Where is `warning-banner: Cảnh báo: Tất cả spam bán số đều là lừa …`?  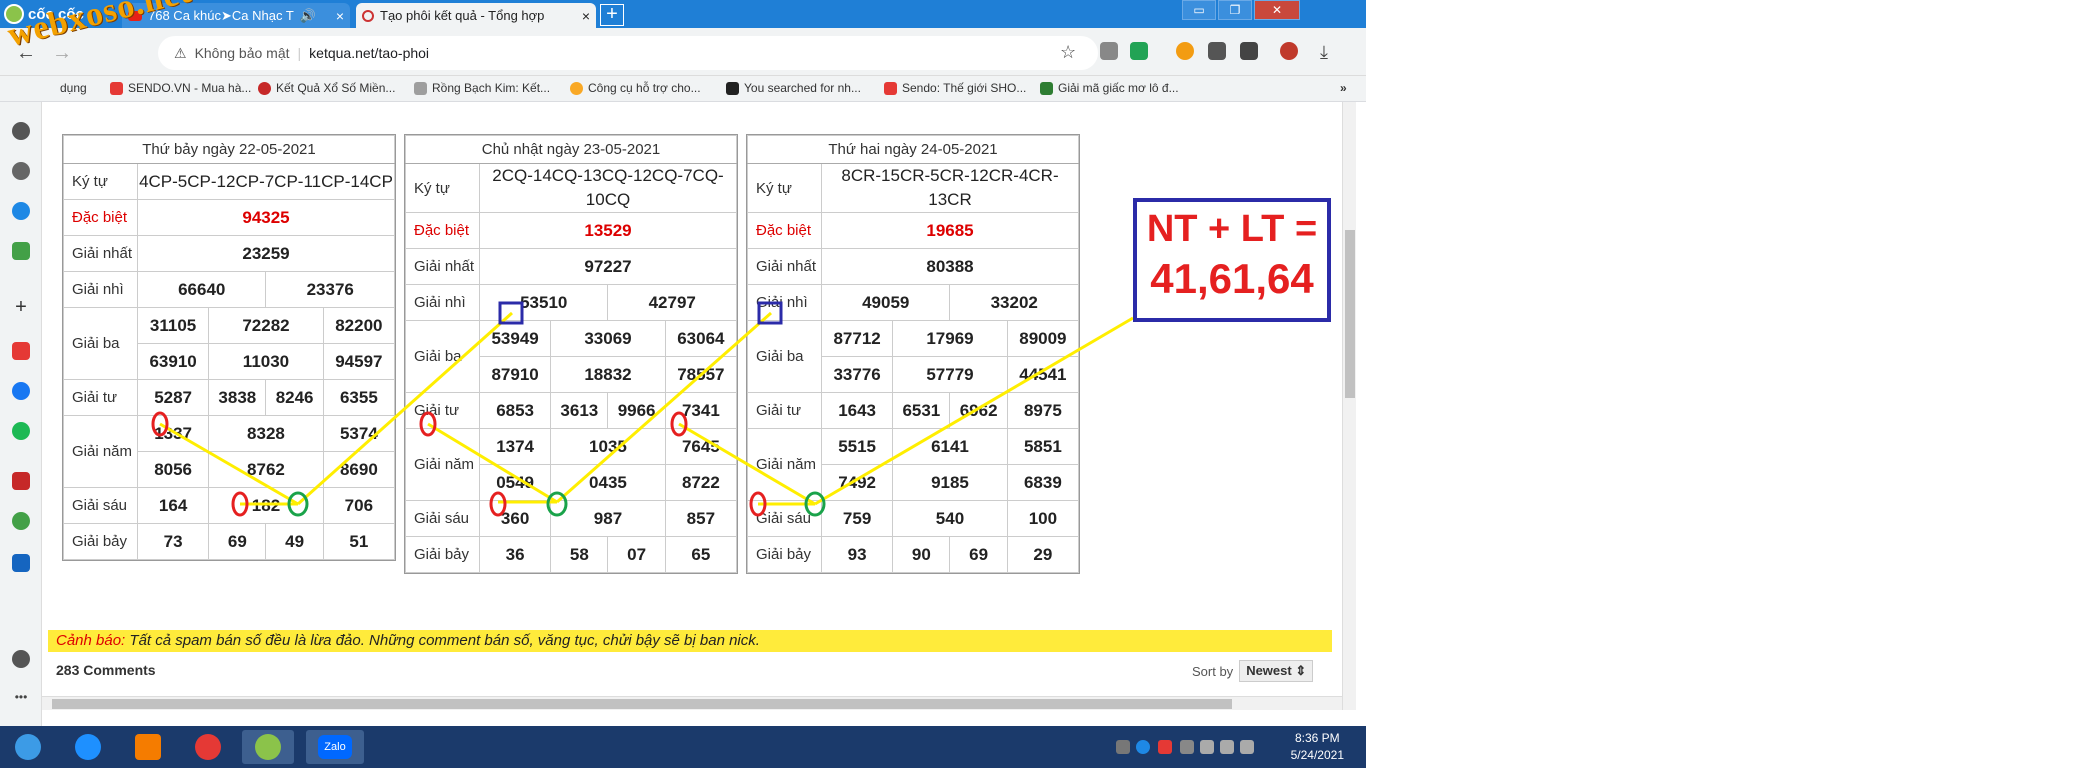 warning-banner: Cảnh báo: Tất cả spam bán số đều là lừa … is located at coordinates (690, 641).